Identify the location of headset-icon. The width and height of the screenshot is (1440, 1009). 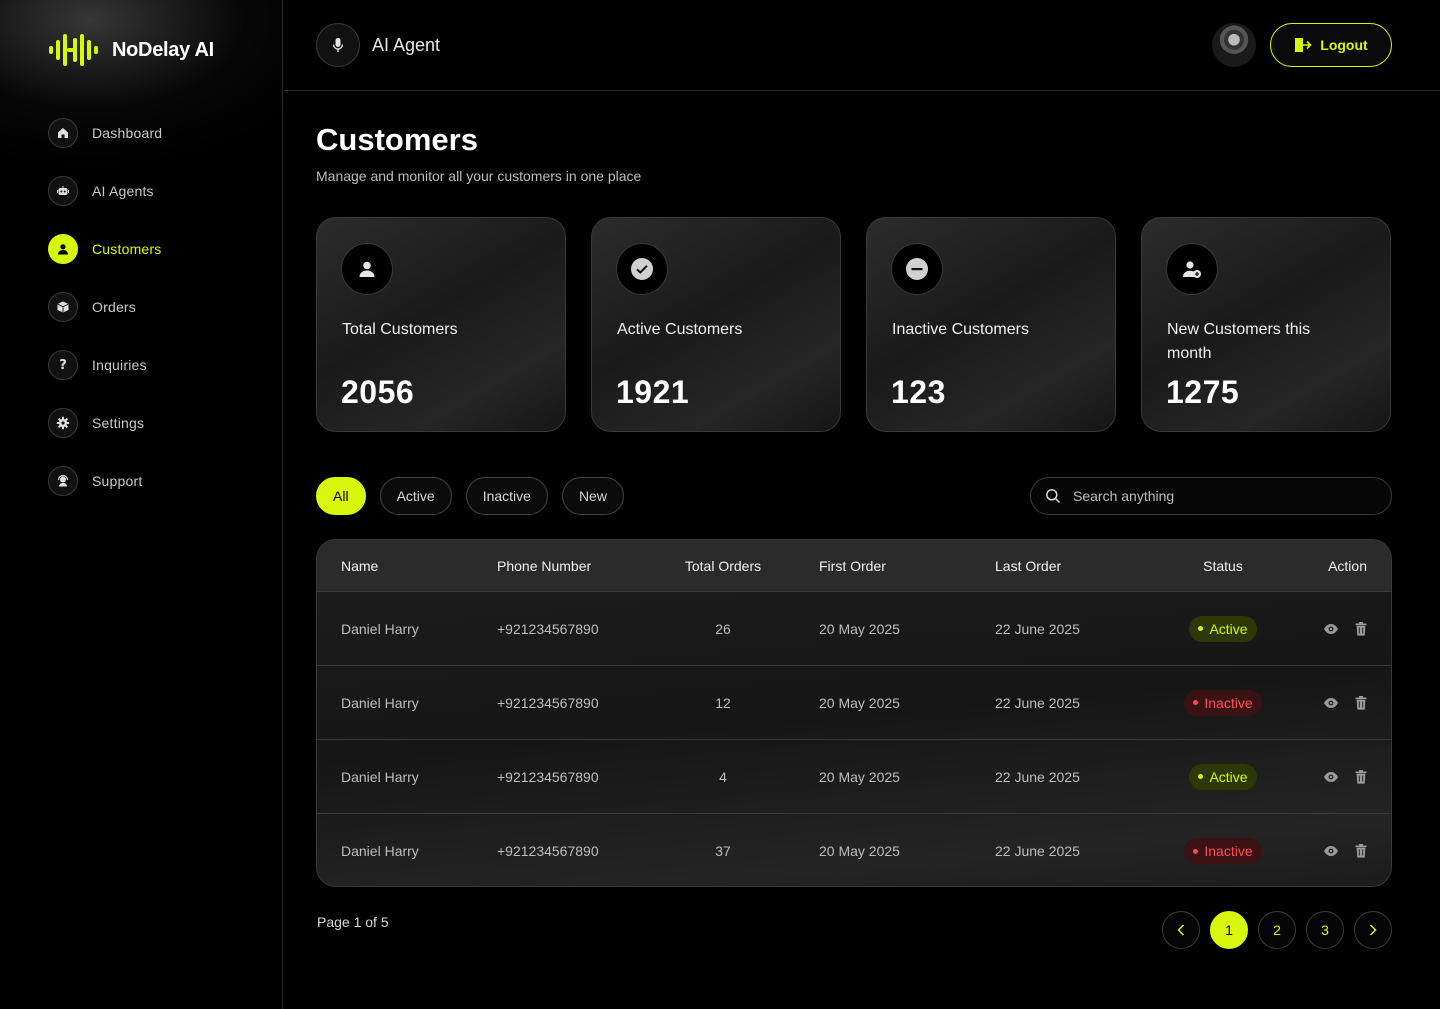
(63, 481).